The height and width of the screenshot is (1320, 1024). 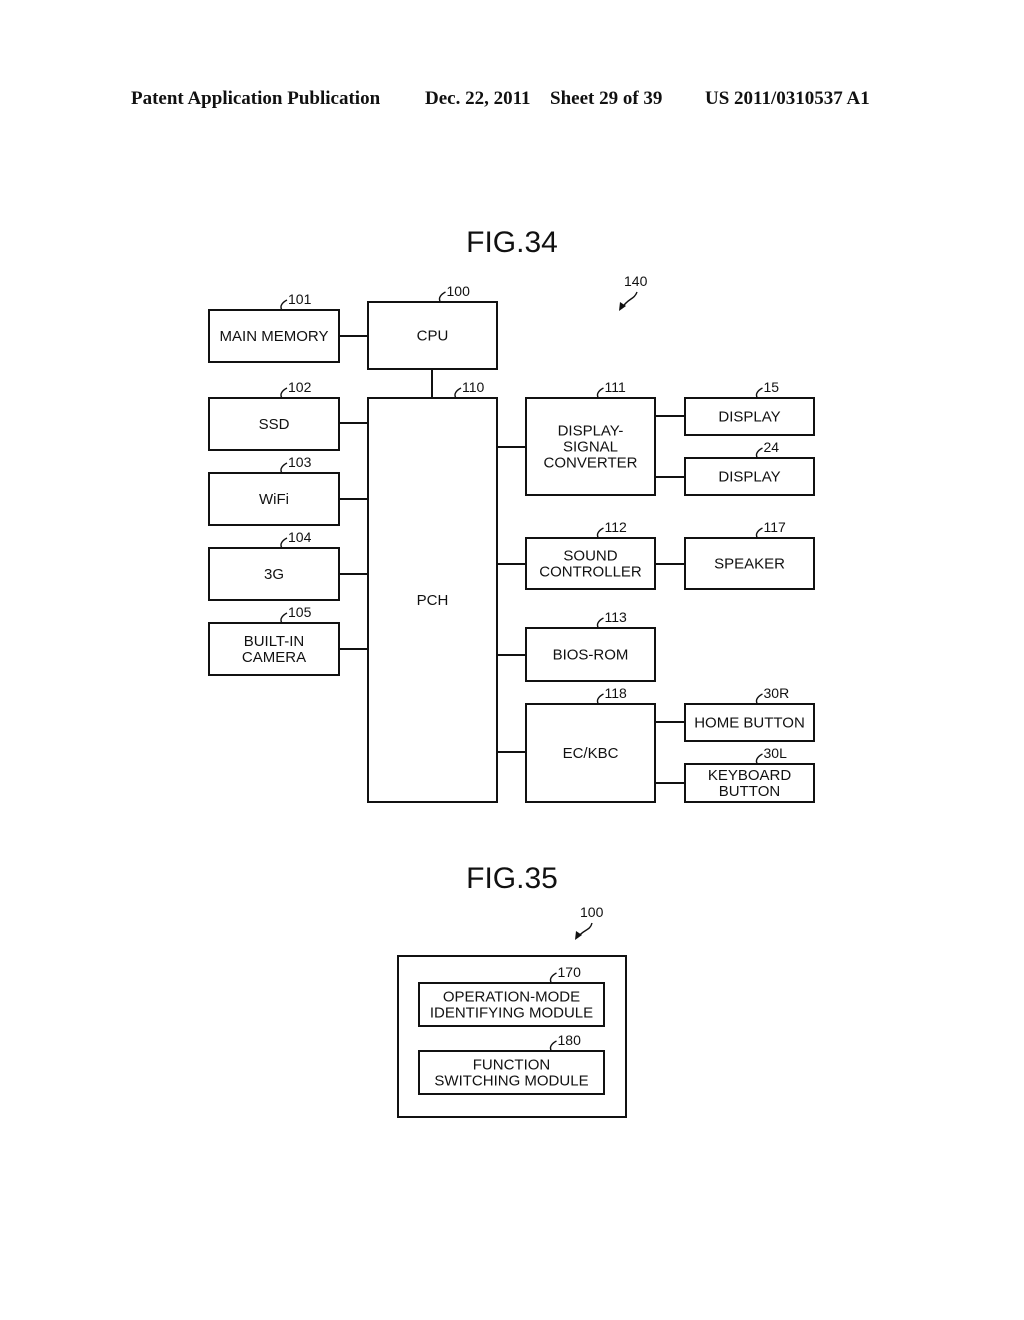 I want to click on block-built-in-camera-leader, so click(x=284, y=618).